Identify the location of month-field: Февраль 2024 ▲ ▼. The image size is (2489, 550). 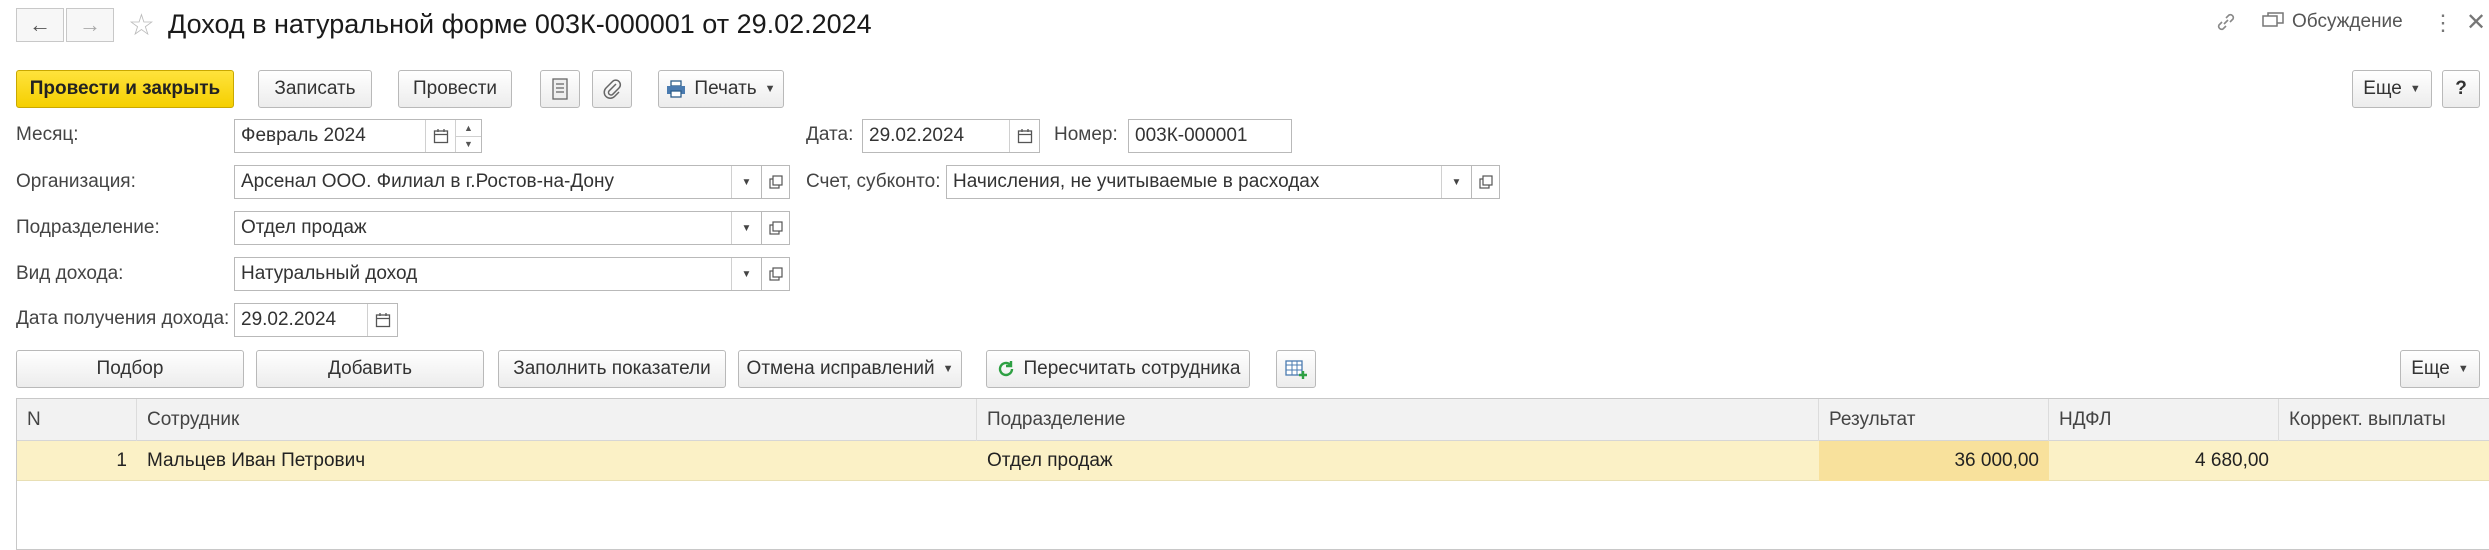
(358, 136).